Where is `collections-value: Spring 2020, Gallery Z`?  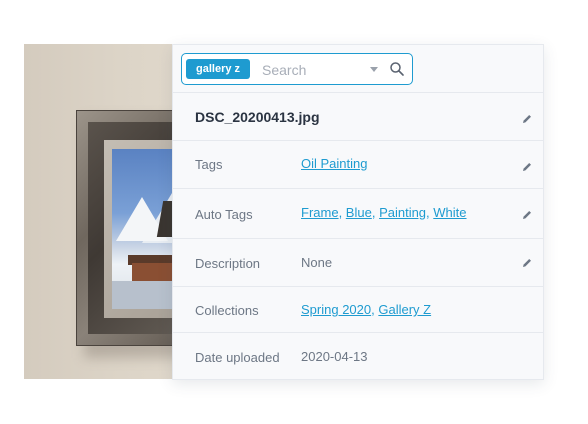
collections-value: Spring 2020, Gallery Z is located at coordinates (366, 309).